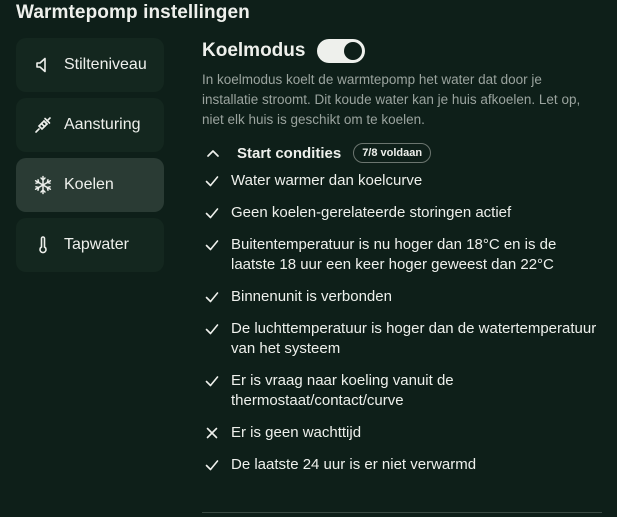 This screenshot has width=617, height=517. Describe the element at coordinates (213, 153) in the screenshot. I see `chevron-up-icon` at that location.